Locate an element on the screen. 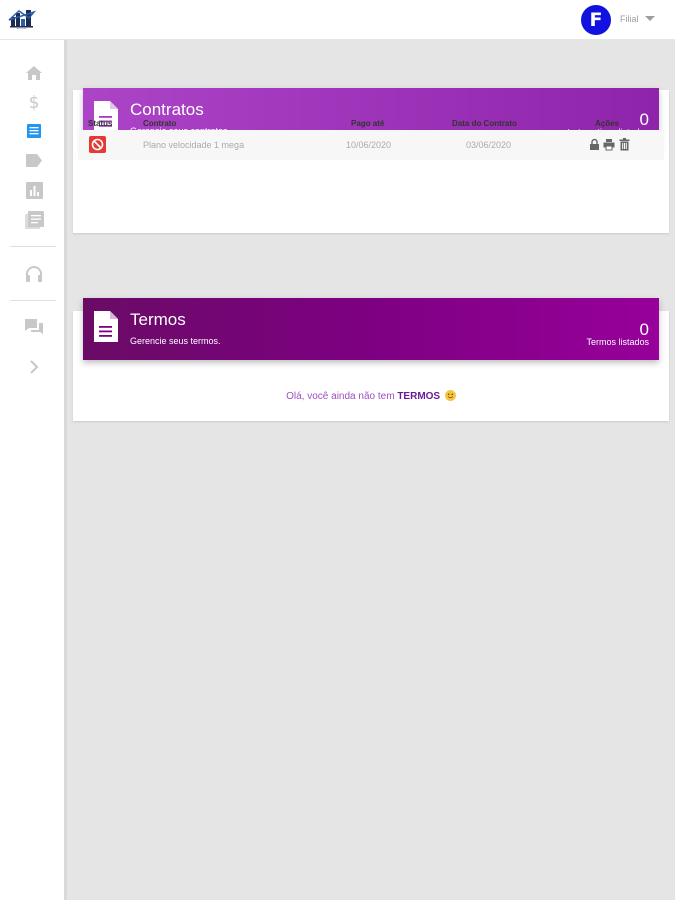  lock-icon is located at coordinates (594, 144).